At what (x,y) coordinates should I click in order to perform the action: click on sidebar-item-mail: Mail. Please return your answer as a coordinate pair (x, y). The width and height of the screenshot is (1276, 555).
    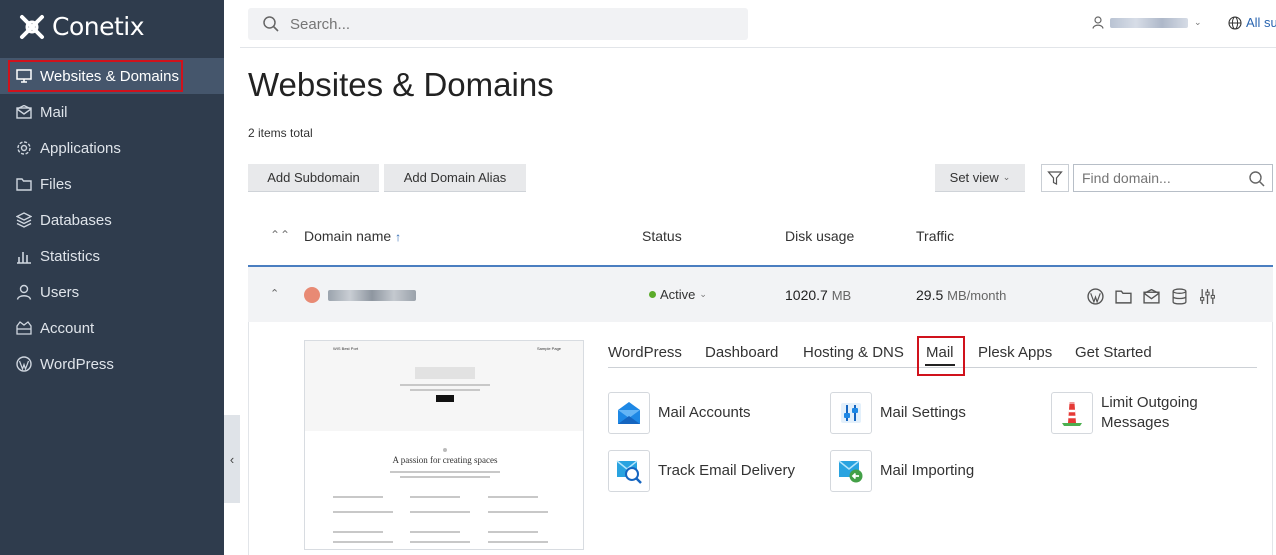
    Looking at the image, I should click on (112, 112).